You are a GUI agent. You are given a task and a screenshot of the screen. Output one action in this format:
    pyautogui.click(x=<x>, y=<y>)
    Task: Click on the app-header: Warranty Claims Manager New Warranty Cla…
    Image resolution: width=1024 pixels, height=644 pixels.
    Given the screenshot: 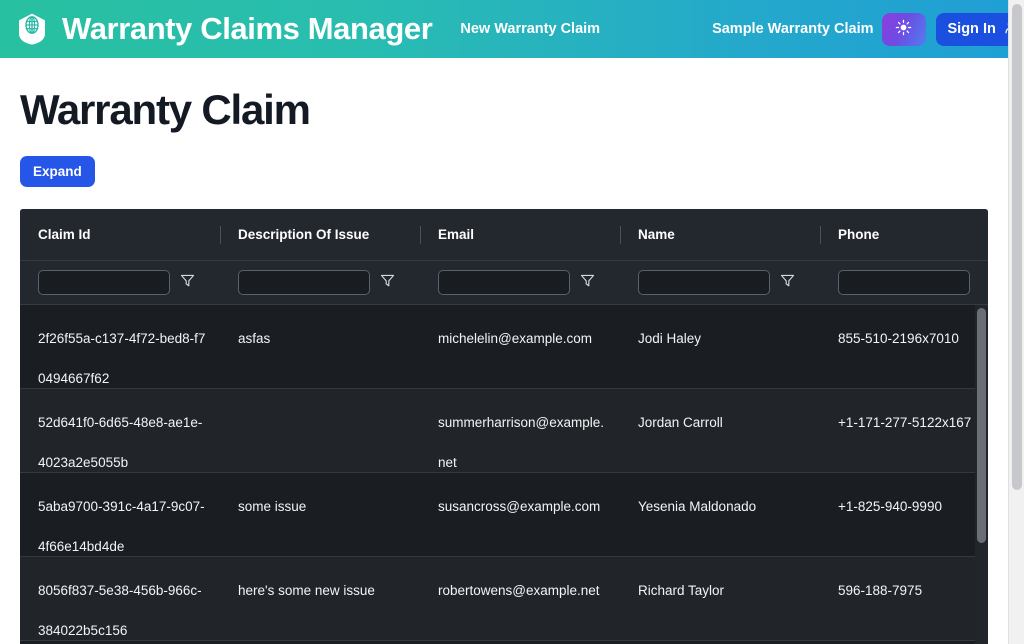 What is the action you would take?
    pyautogui.click(x=504, y=29)
    